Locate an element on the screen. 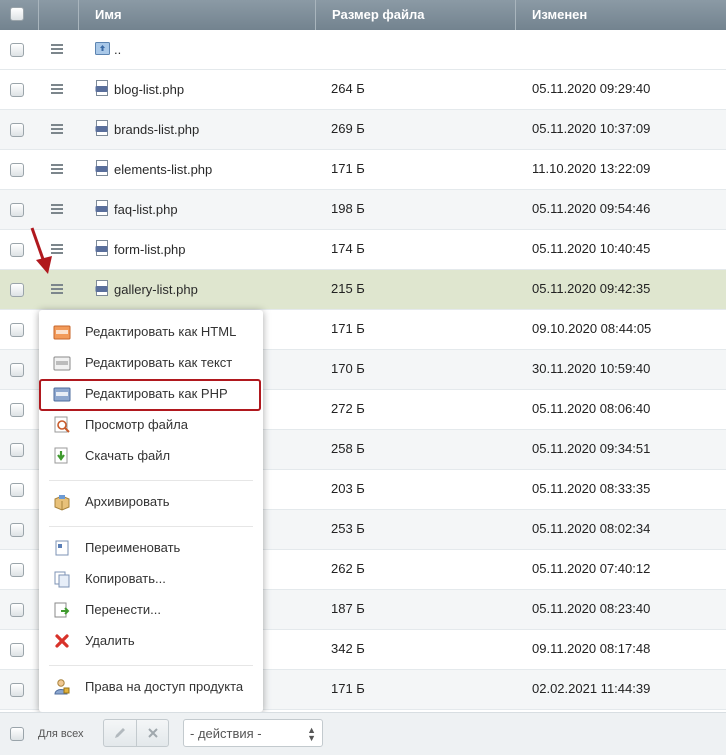  table-row: faq-list.php 198 Б 05.11.2020 09:54:46 is located at coordinates (363, 210).